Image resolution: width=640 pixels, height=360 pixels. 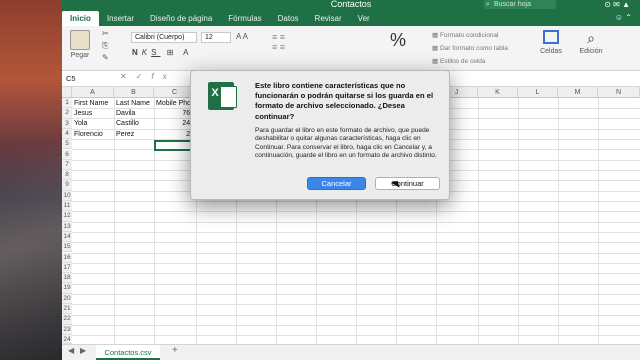 I want to click on col-header-b: B, so click(x=134, y=92).